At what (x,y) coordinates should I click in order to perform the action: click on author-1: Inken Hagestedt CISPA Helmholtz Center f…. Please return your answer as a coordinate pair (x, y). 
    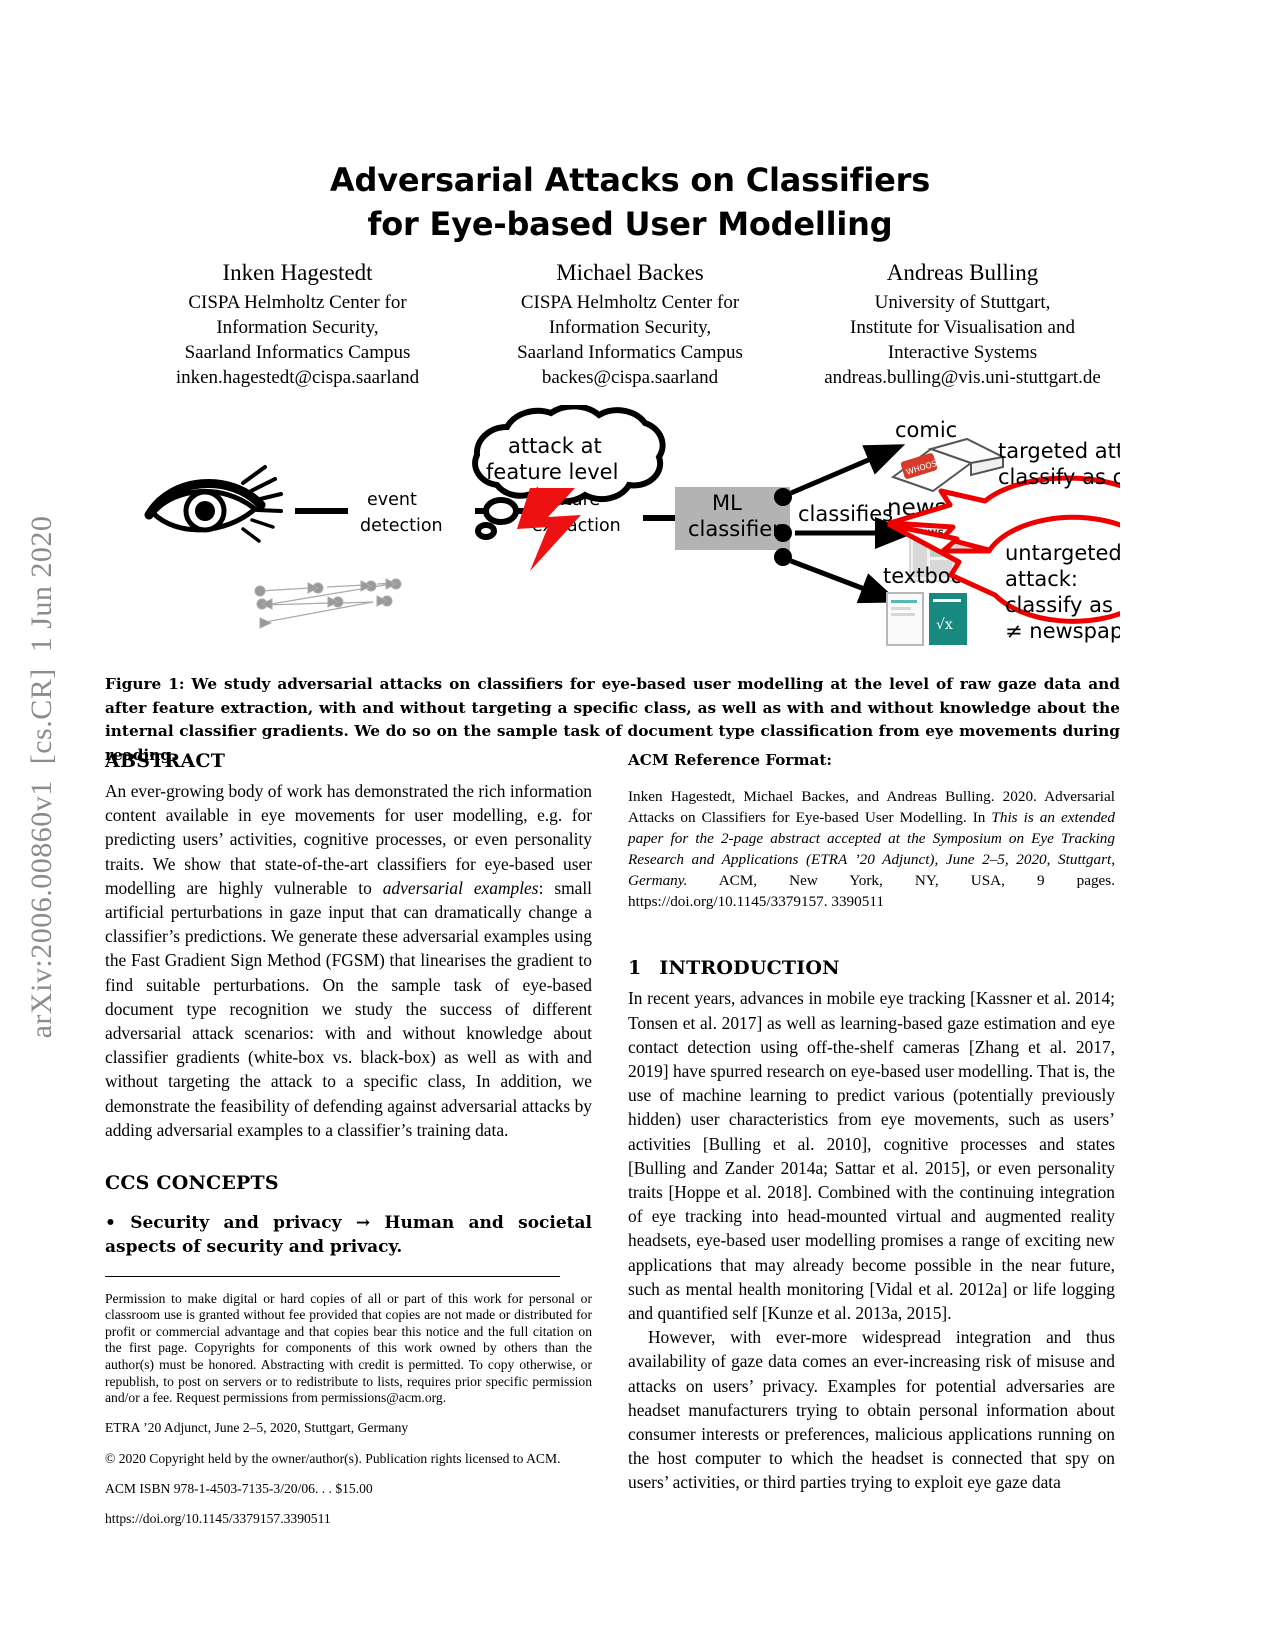
    Looking at the image, I should click on (297, 324).